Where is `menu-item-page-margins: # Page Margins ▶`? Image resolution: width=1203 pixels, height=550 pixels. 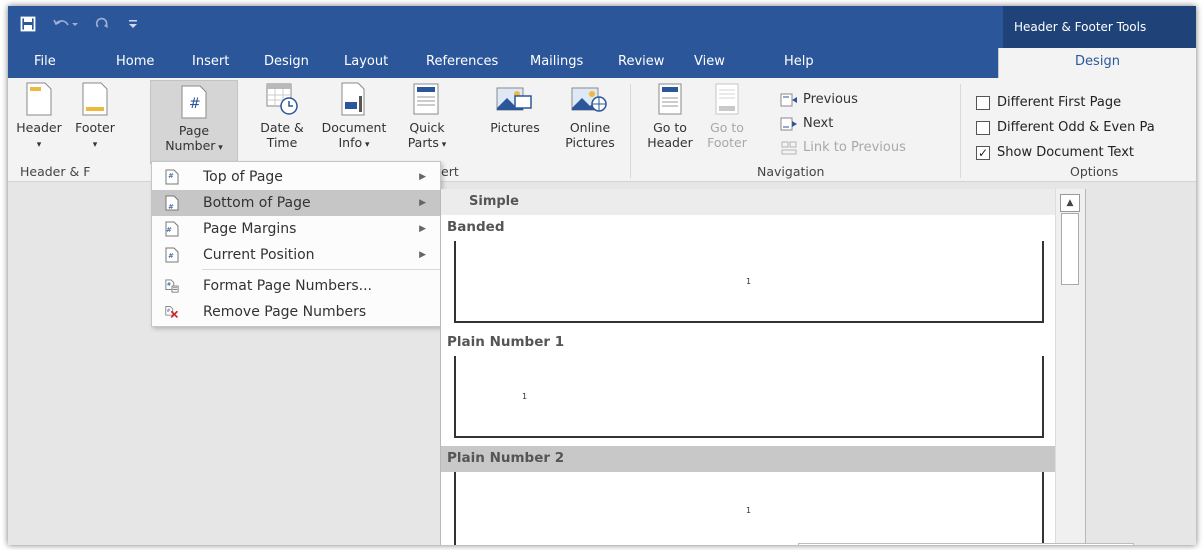 menu-item-page-margins: # Page Margins ▶ is located at coordinates (296, 229).